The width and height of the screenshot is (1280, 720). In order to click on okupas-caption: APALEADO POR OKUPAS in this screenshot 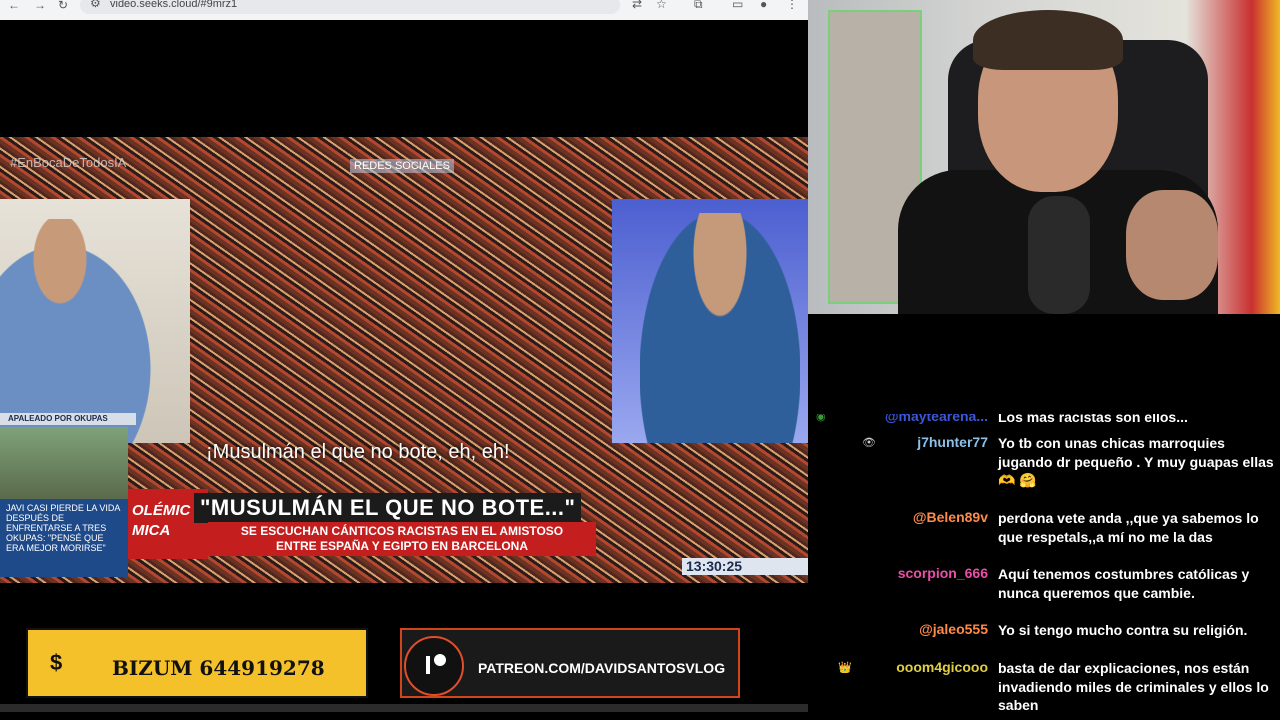, I will do `click(68, 419)`.